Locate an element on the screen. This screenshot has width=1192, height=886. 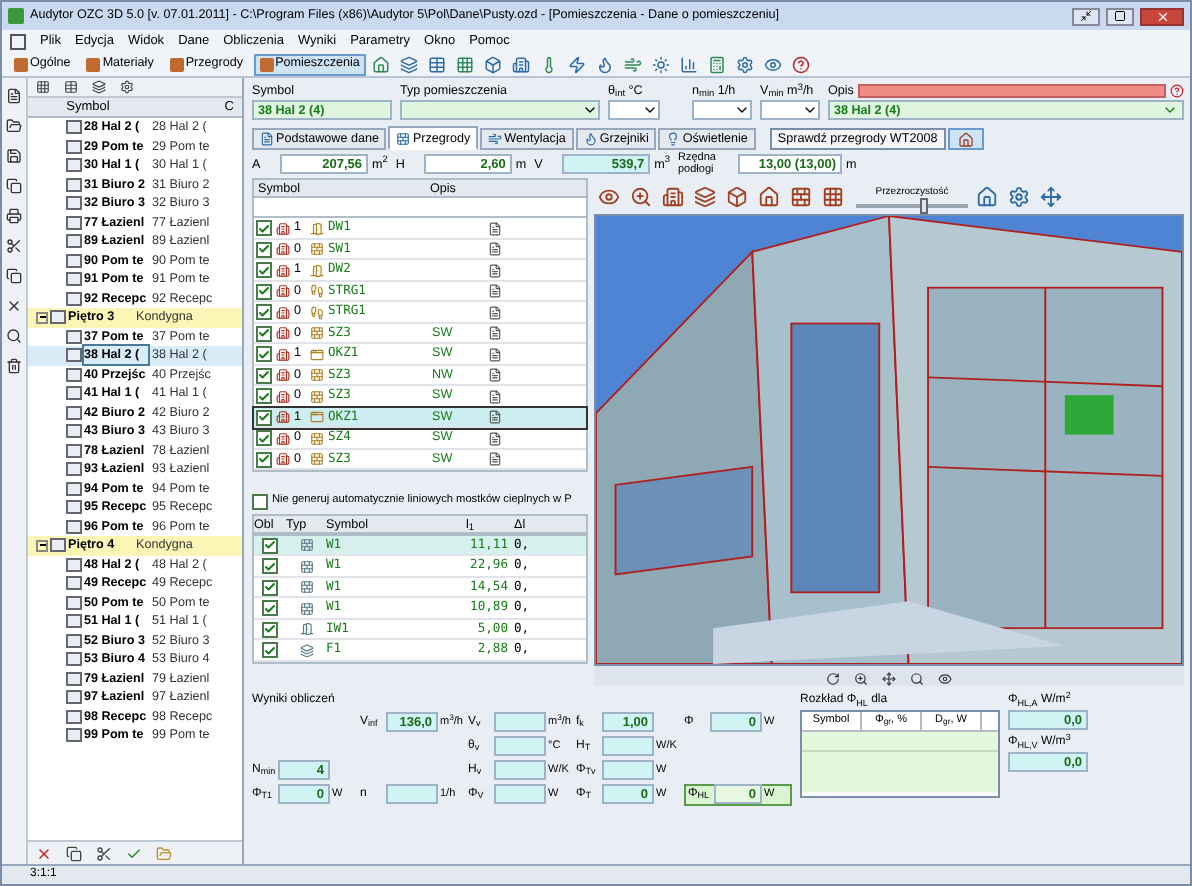
slider-track is located at coordinates (912, 206).